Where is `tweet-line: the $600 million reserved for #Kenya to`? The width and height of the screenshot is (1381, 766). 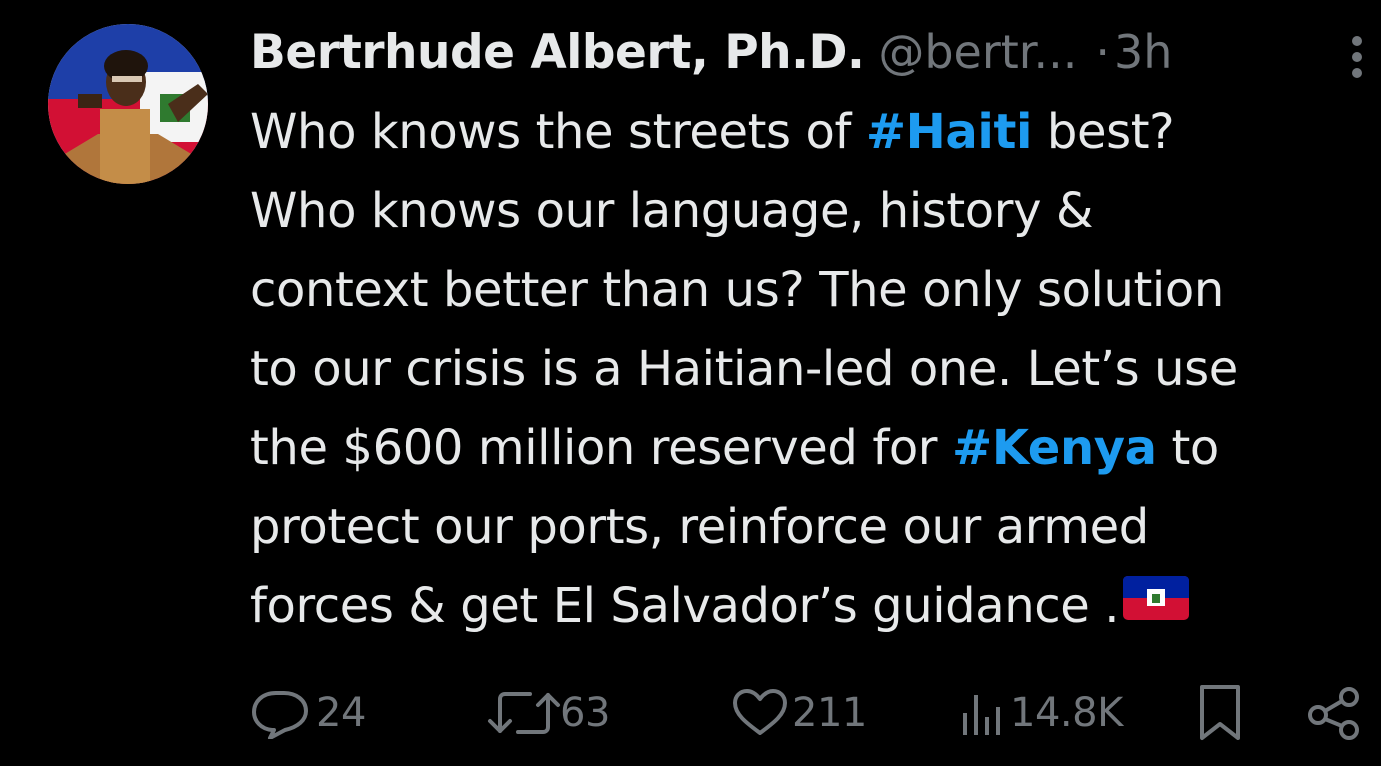 tweet-line: the $600 million reserved for #Kenya to is located at coordinates (815, 448).